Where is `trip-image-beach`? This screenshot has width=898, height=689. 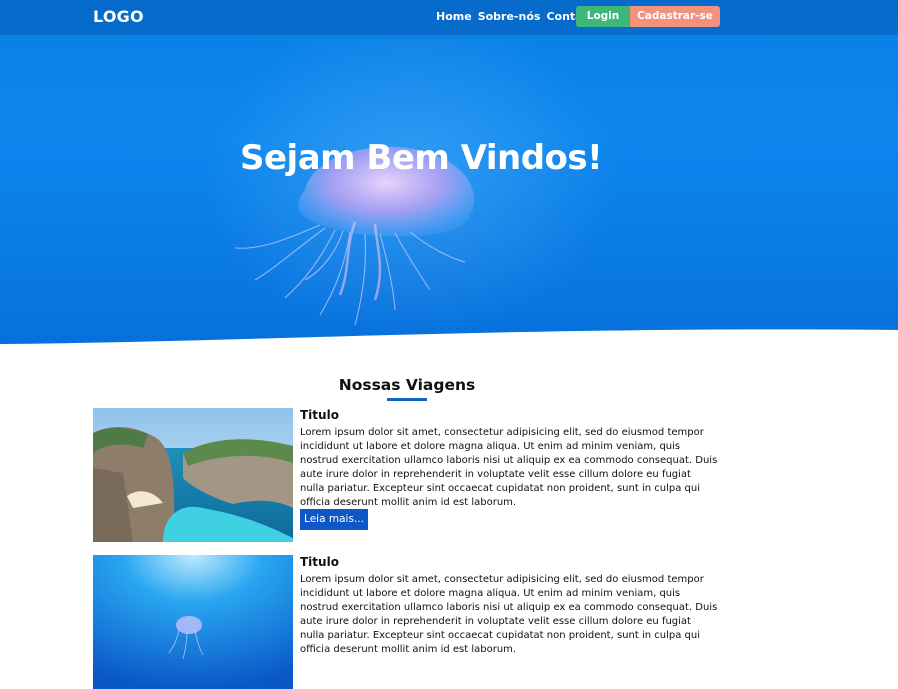 trip-image-beach is located at coordinates (193, 475).